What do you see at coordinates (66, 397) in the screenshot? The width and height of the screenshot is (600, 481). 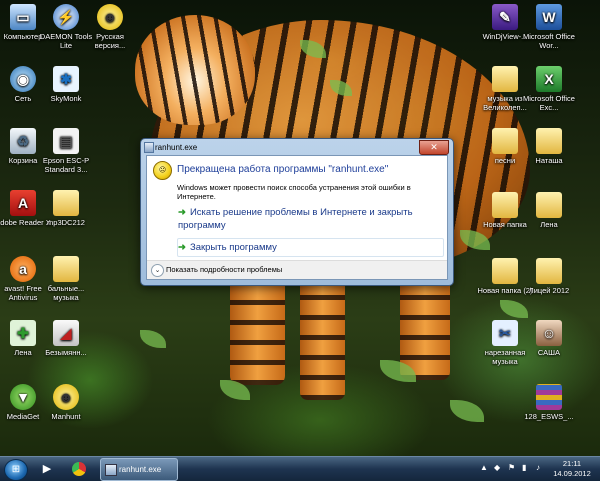 I see `manhunt-icon: ☻` at bounding box center [66, 397].